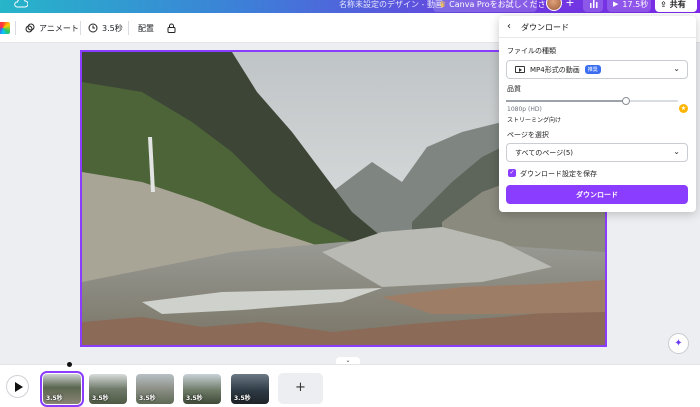 Image resolution: width=700 pixels, height=407 pixels. I want to click on duration-button: 3.5秒, so click(105, 28).